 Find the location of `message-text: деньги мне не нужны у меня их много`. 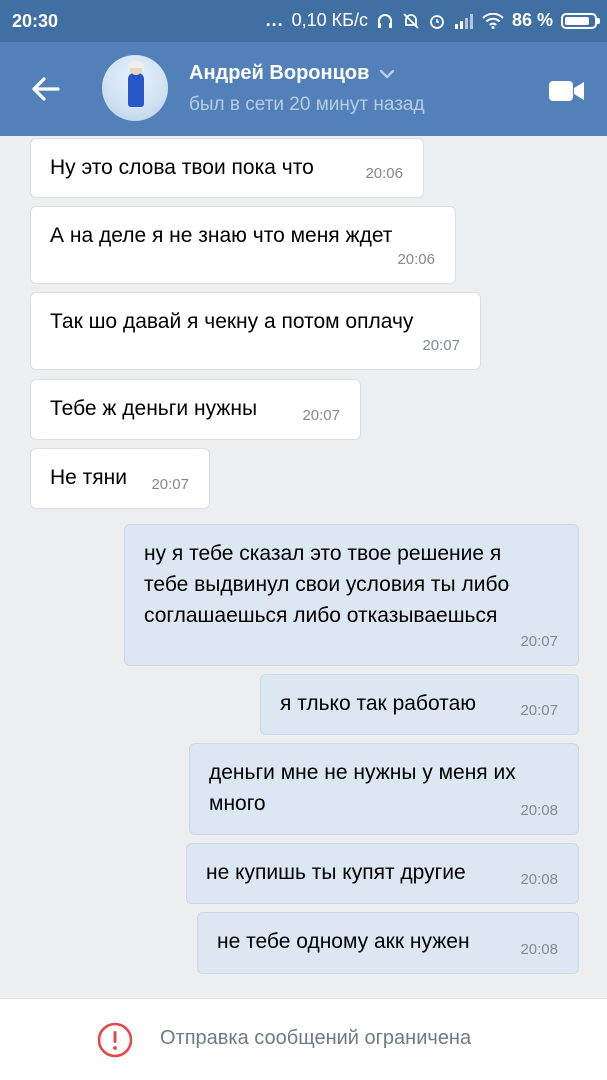

message-text: деньги мне не нужны у меня их много is located at coordinates (362, 788).